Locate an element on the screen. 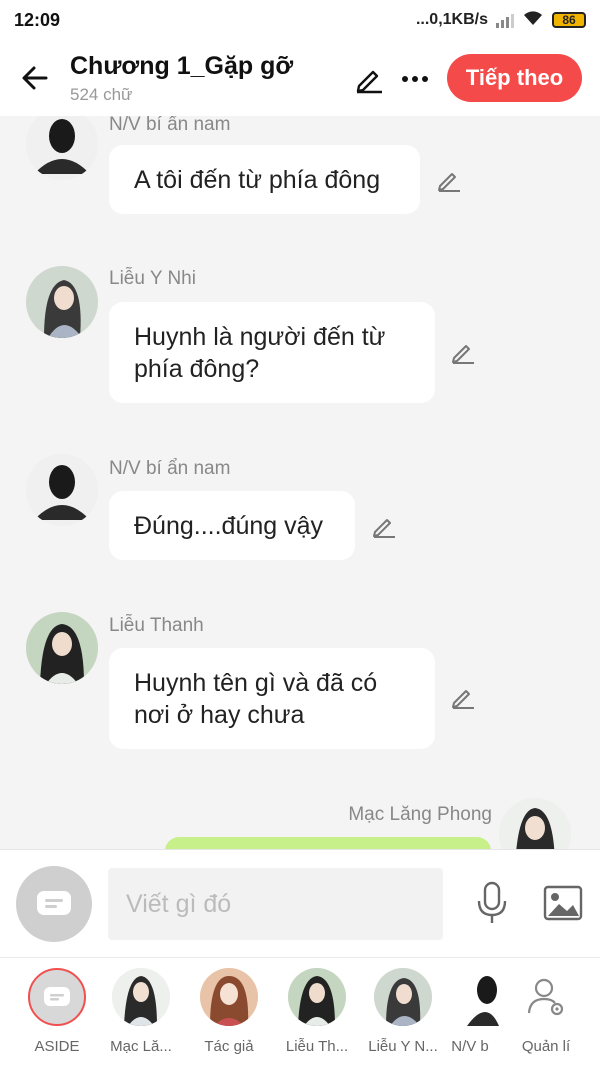 This screenshot has width=600, height=1067. character-item: N/V b is located at coordinates (470, 1016).